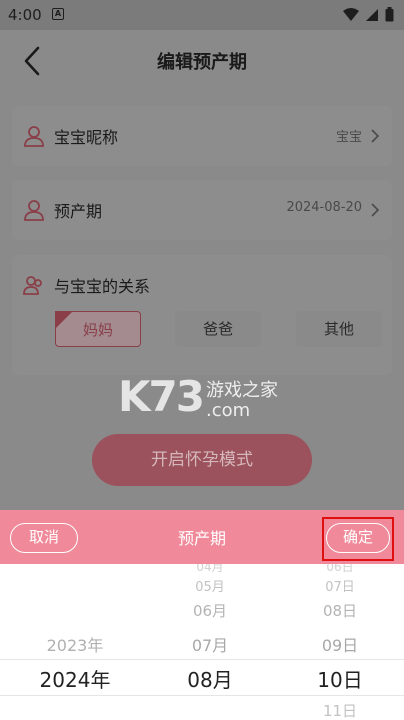 Image resolution: width=404 pixels, height=720 pixels. What do you see at coordinates (161, 396) in the screenshot?
I see `watermark-brand: K73` at bounding box center [161, 396].